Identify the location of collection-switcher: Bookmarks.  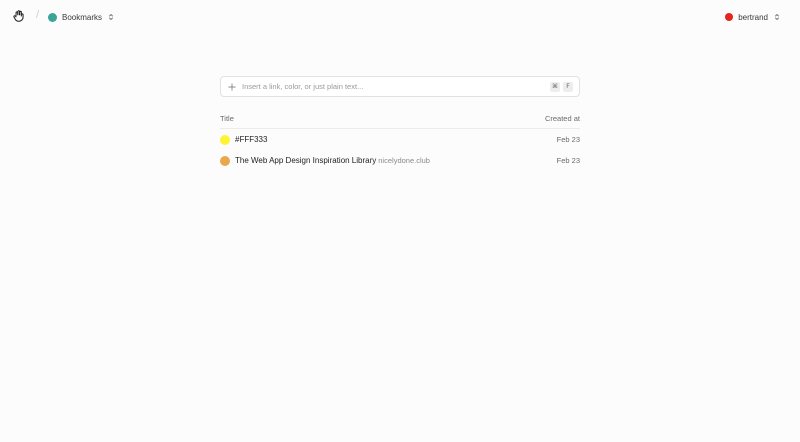
(81, 17).